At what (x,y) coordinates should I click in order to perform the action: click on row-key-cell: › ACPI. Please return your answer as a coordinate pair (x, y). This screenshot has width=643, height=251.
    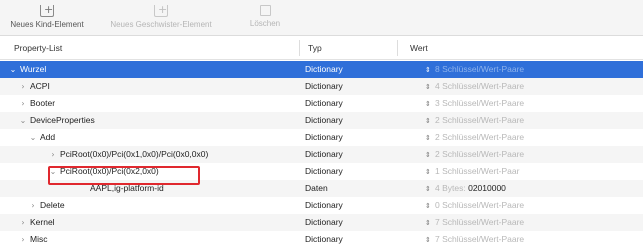
    Looking at the image, I should click on (149, 86).